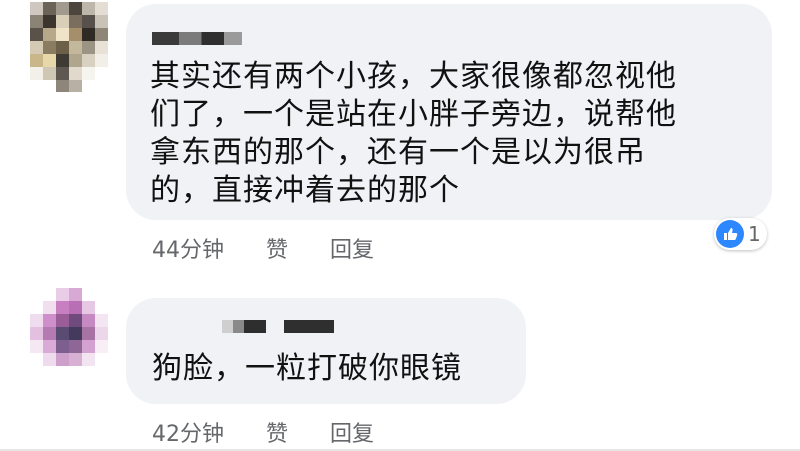 The height and width of the screenshot is (451, 800). I want to click on comment-timestamp: 44分钟, so click(188, 248).